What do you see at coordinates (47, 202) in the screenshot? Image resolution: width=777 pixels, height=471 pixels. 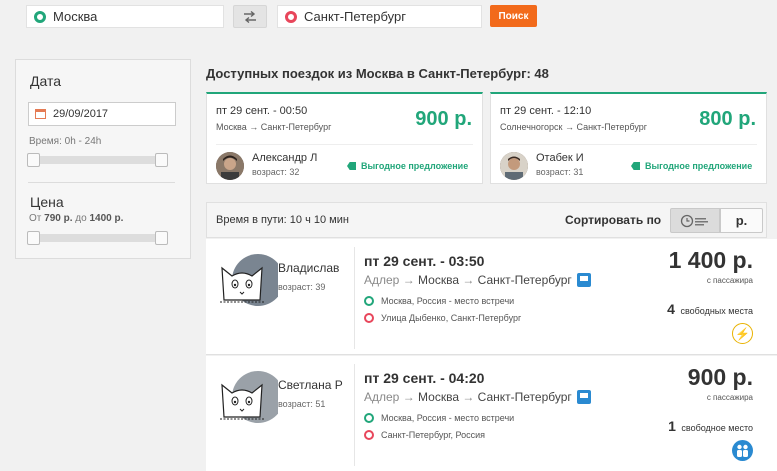 I see `price-filter-title: Цена` at bounding box center [47, 202].